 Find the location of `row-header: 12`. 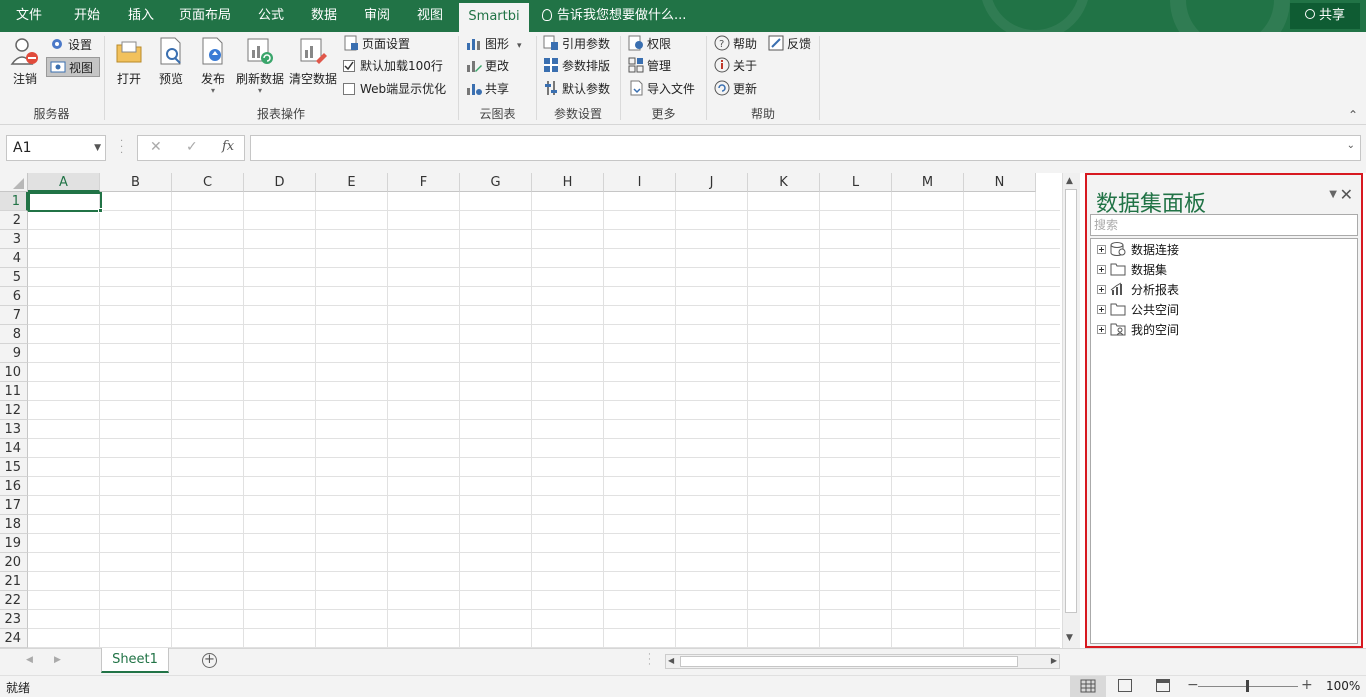

row-header: 12 is located at coordinates (14, 410).